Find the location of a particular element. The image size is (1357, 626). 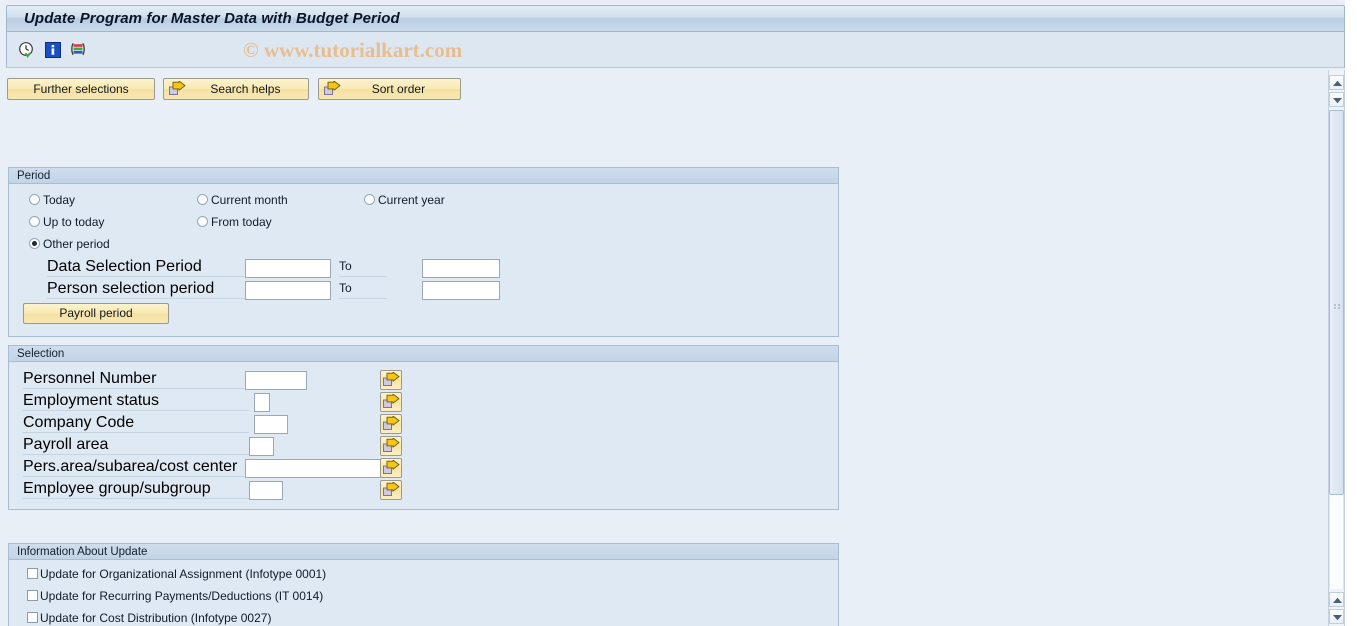

scrollbar-thumb is located at coordinates (1336, 302).